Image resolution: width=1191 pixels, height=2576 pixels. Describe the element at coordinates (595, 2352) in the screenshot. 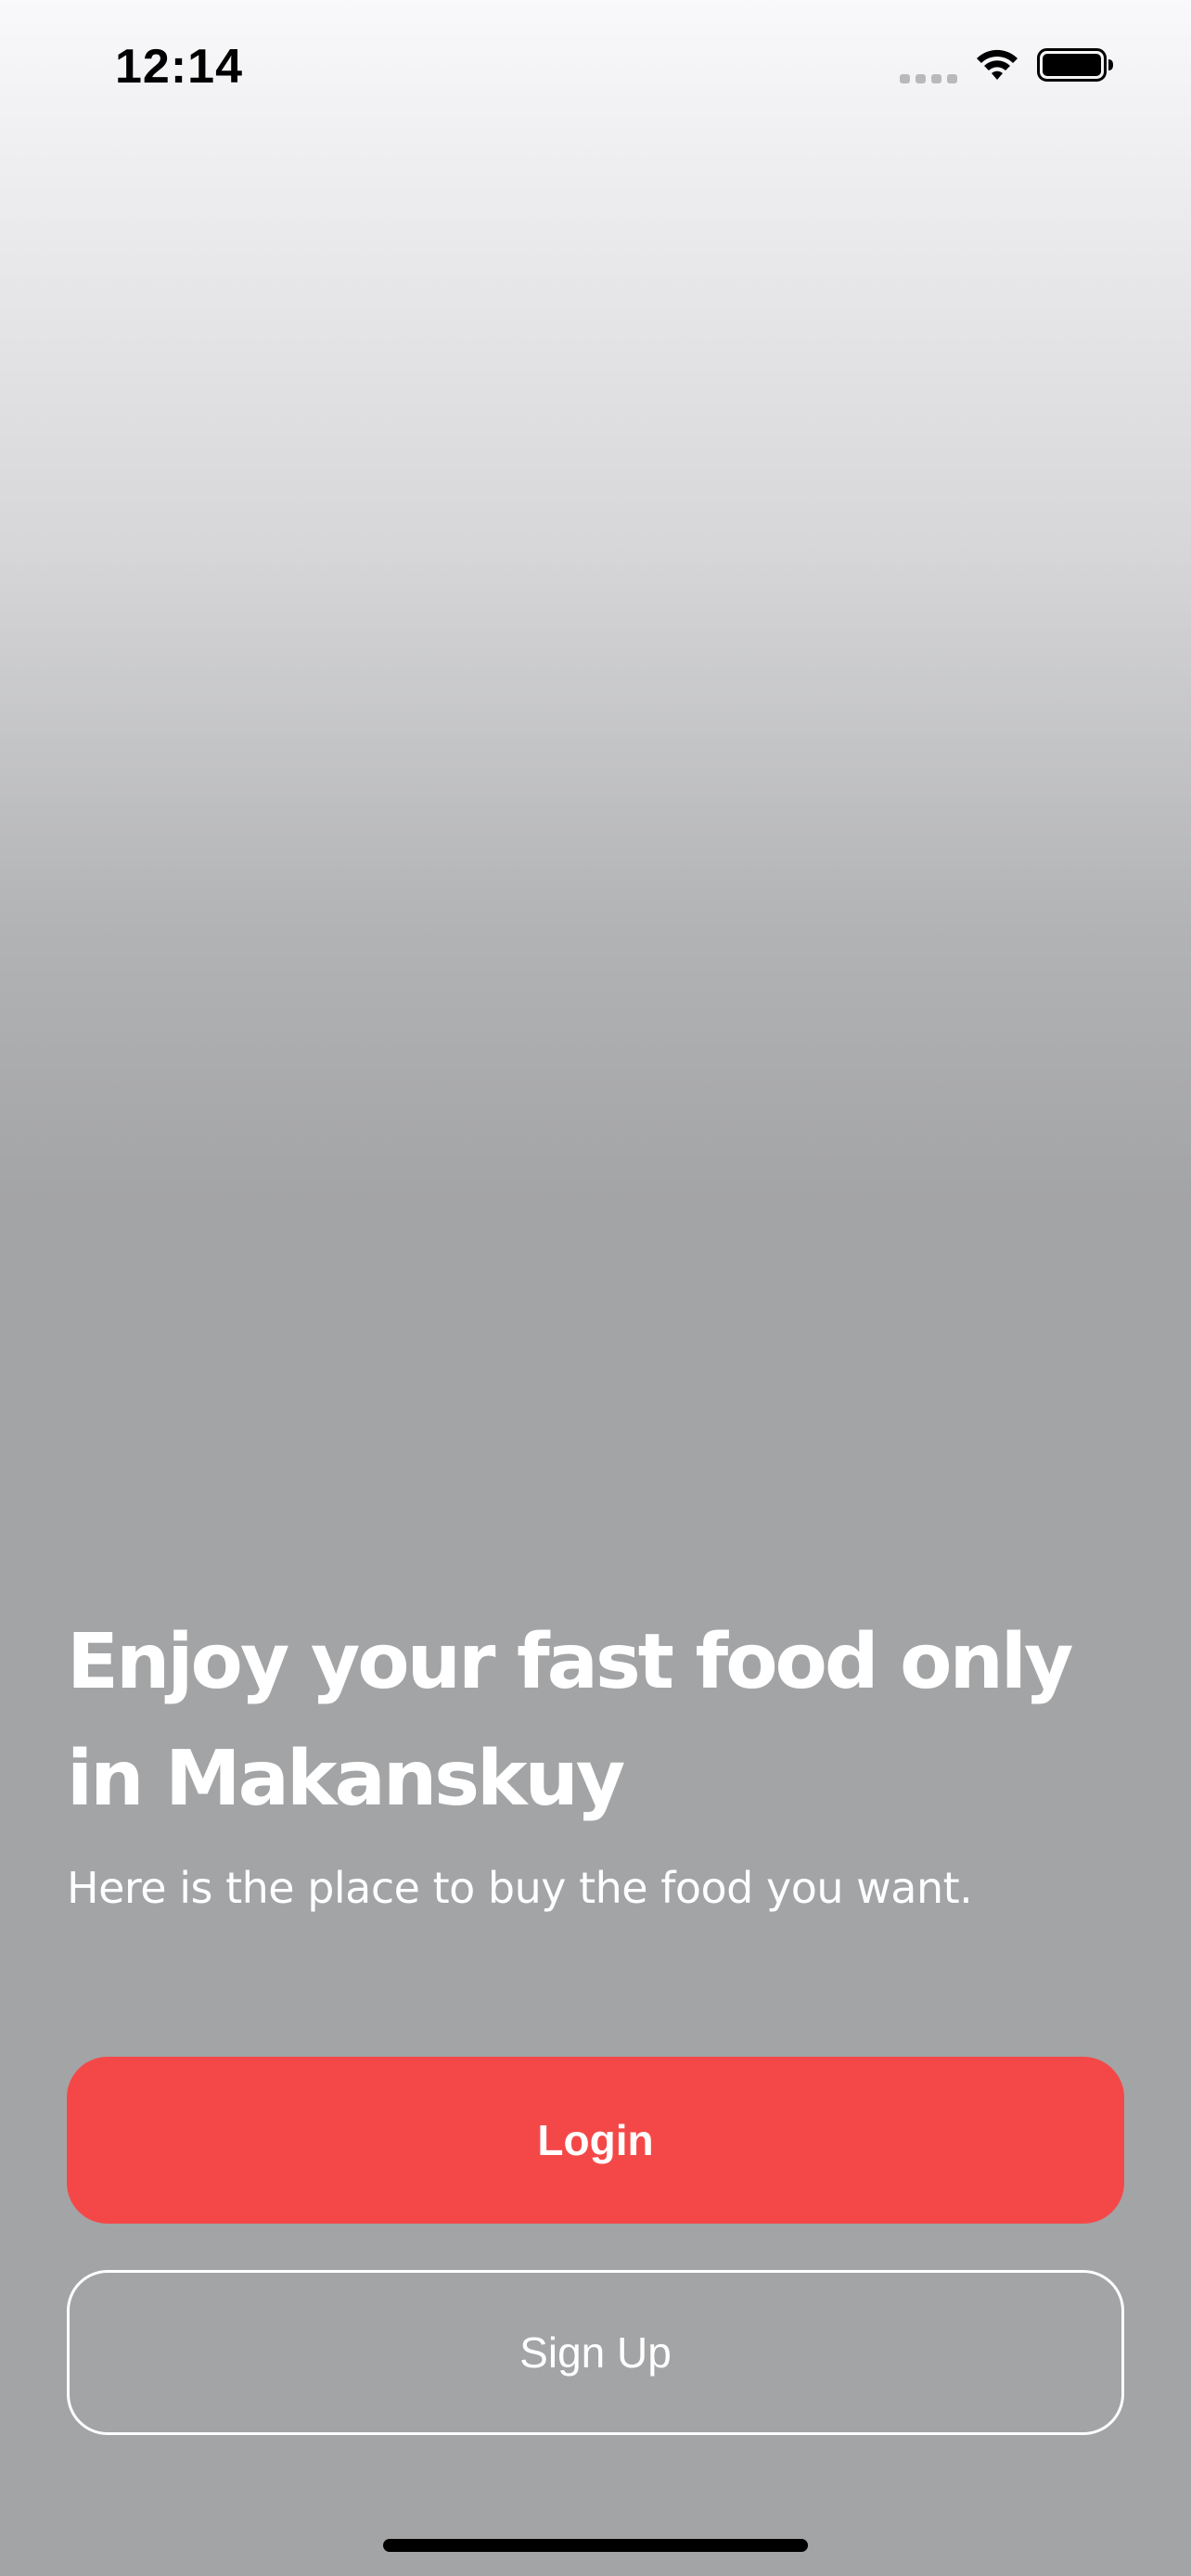

I see `sign-up-button: Sign Up` at that location.